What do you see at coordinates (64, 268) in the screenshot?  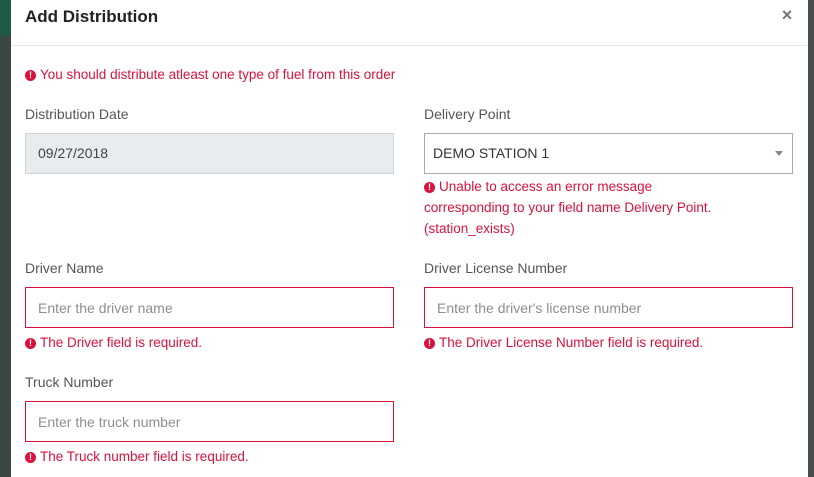 I see `driver-name-label: Driver Name` at bounding box center [64, 268].